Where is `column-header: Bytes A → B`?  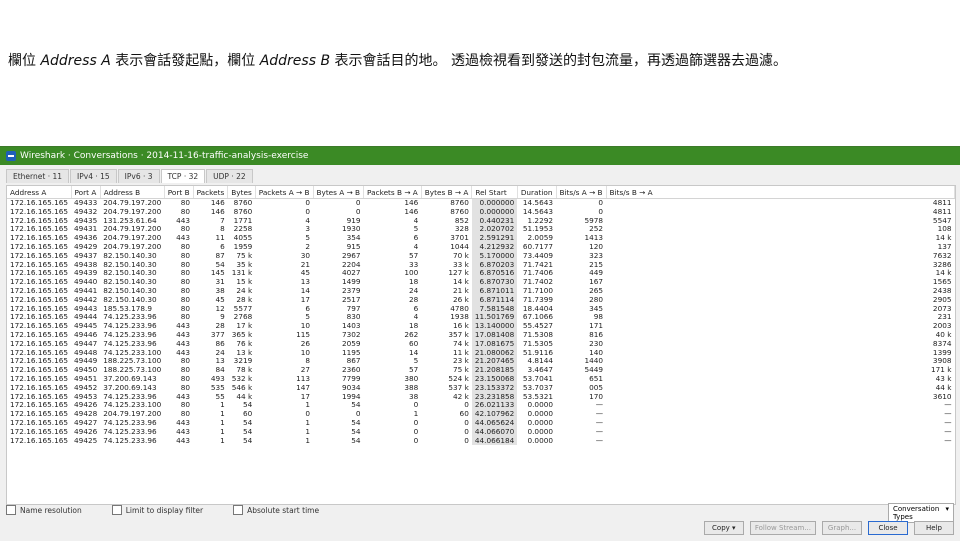
column-header: Bytes A → B is located at coordinates (339, 192).